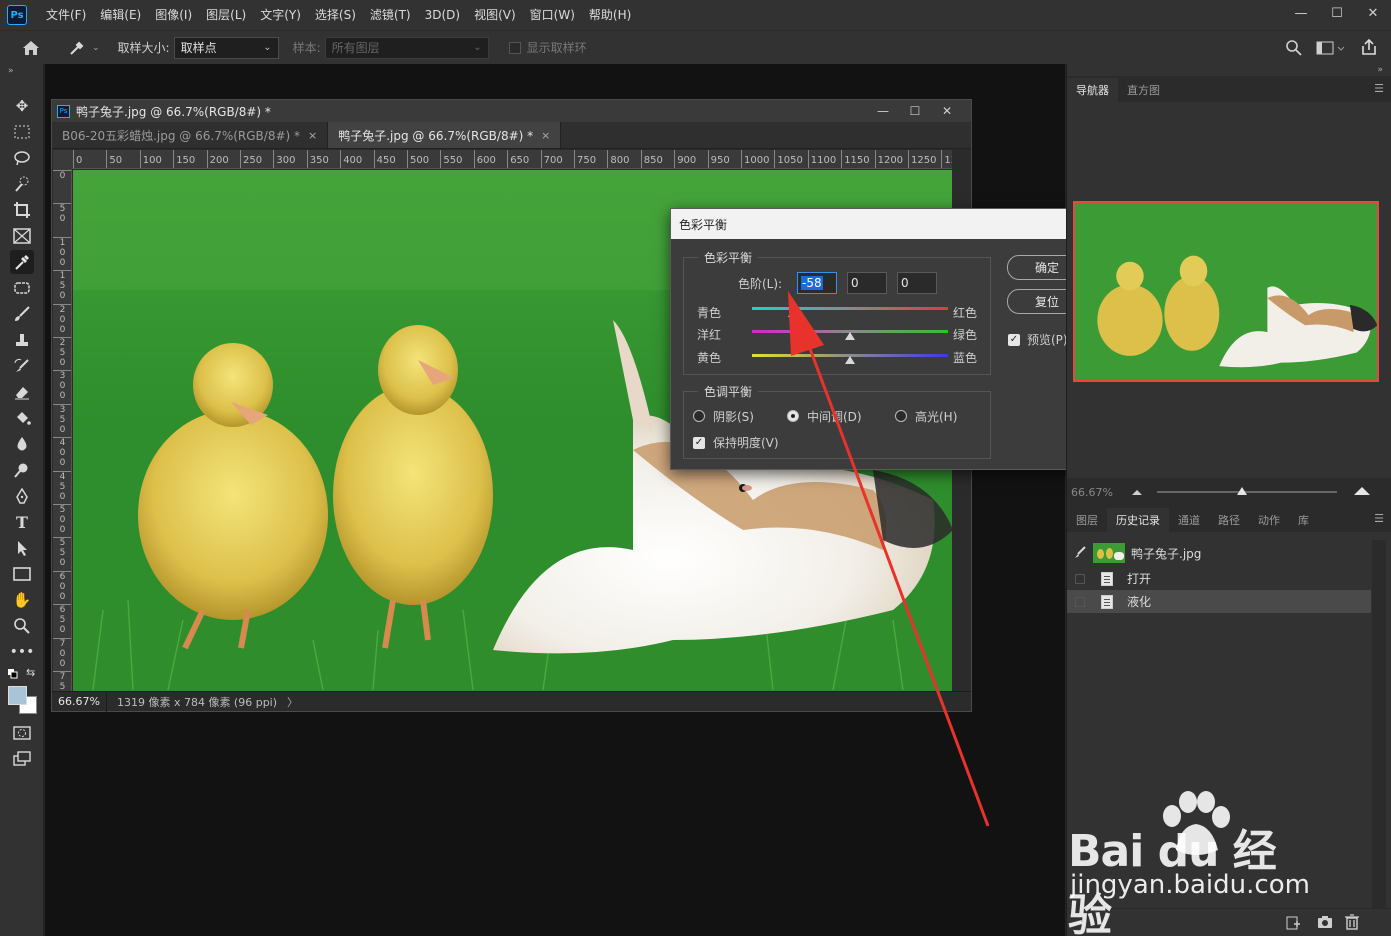 The height and width of the screenshot is (936, 1391). I want to click on minimize-button: —, so click(1301, 13).